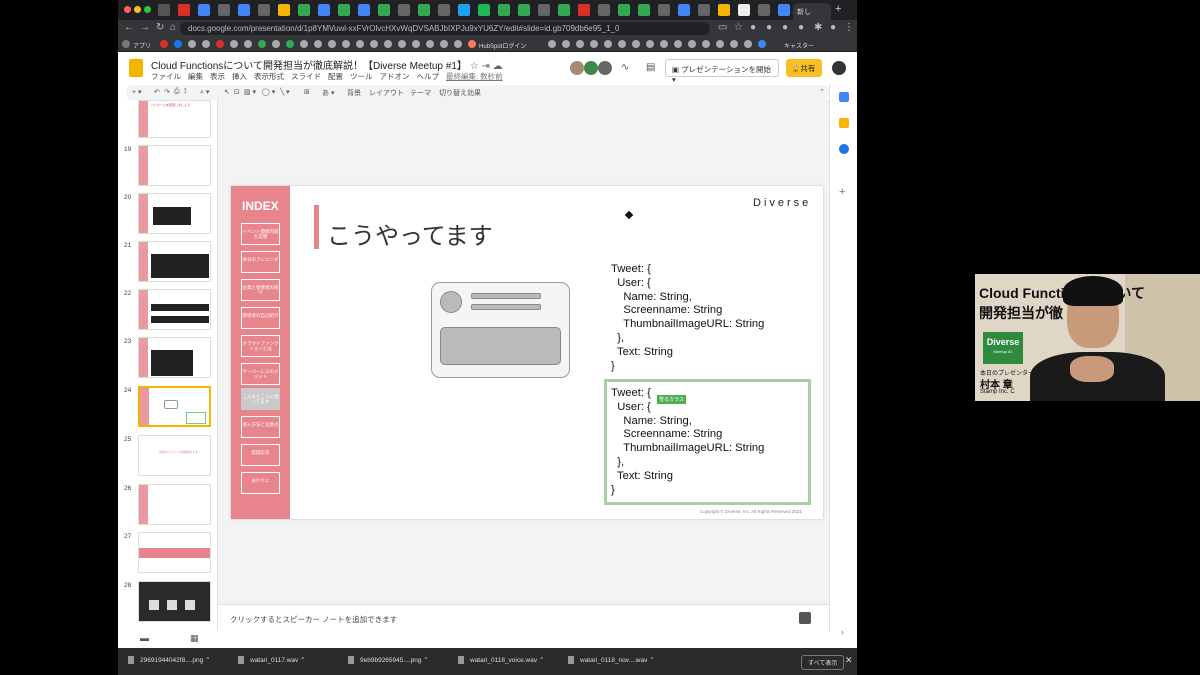 The image size is (1200, 675). Describe the element at coordinates (137, 92) in the screenshot. I see `new-slide-icon: + ▾` at that location.